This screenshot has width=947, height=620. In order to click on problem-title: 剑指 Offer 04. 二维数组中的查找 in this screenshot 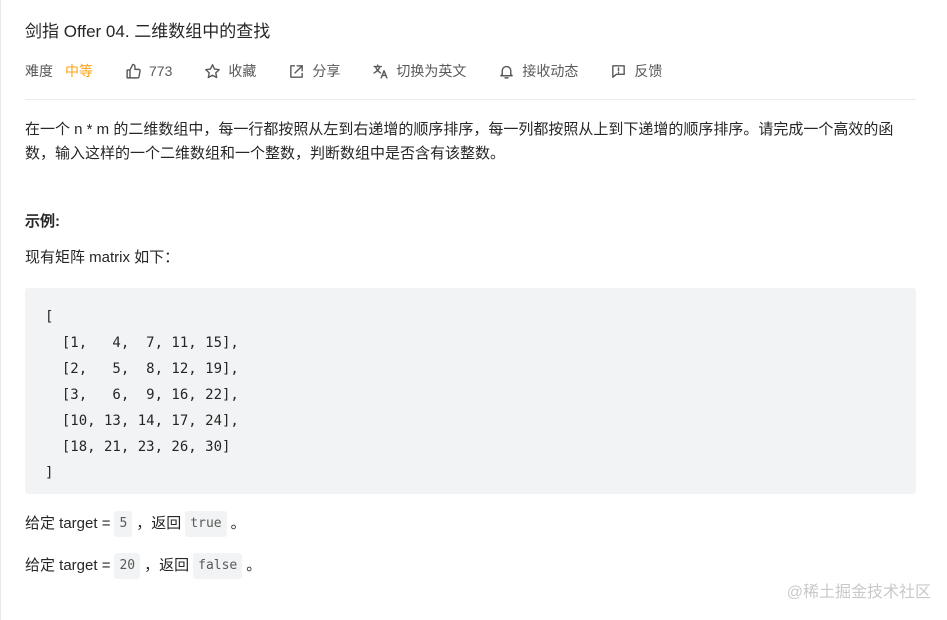, I will do `click(148, 31)`.